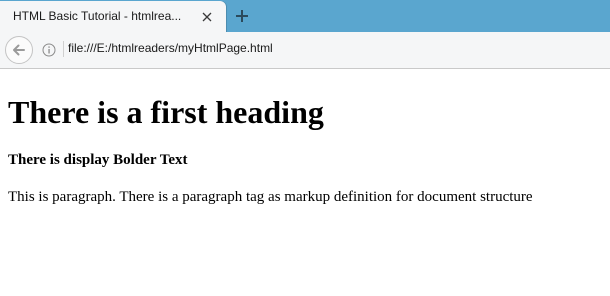 The image size is (610, 296). Describe the element at coordinates (328, 48) in the screenshot. I see `address-bar-input: file:///E:/htmlreaders/myHtmlPage.html` at that location.